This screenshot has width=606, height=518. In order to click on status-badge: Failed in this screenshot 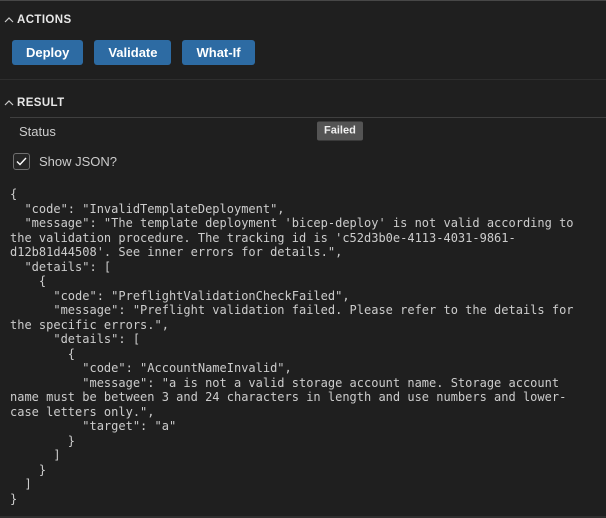, I will do `click(340, 131)`.